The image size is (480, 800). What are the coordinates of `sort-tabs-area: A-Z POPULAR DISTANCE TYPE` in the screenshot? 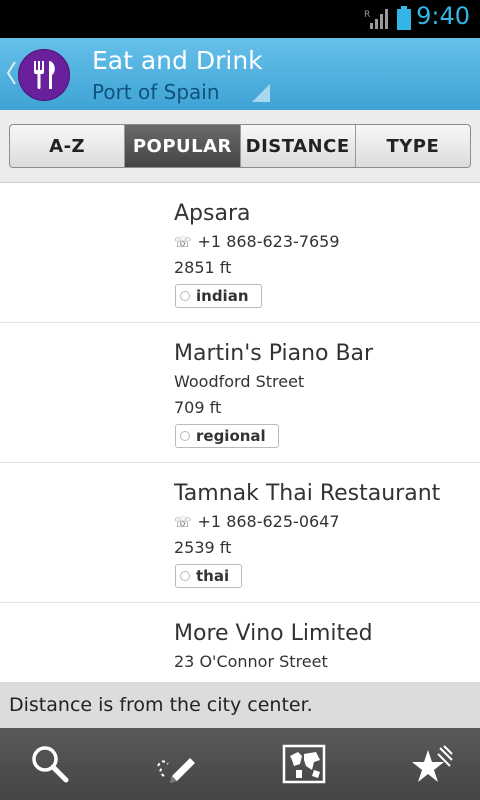 It's located at (240, 146).